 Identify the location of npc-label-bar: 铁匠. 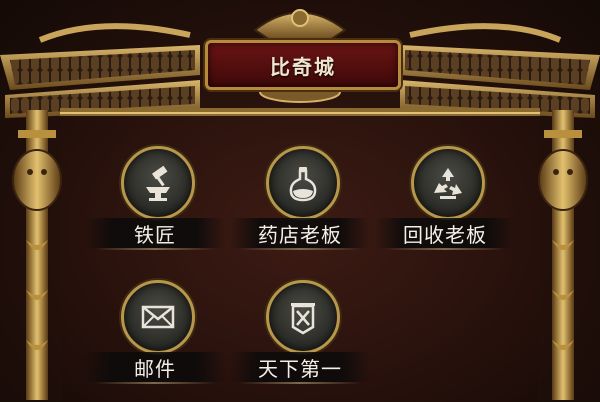
(155, 233).